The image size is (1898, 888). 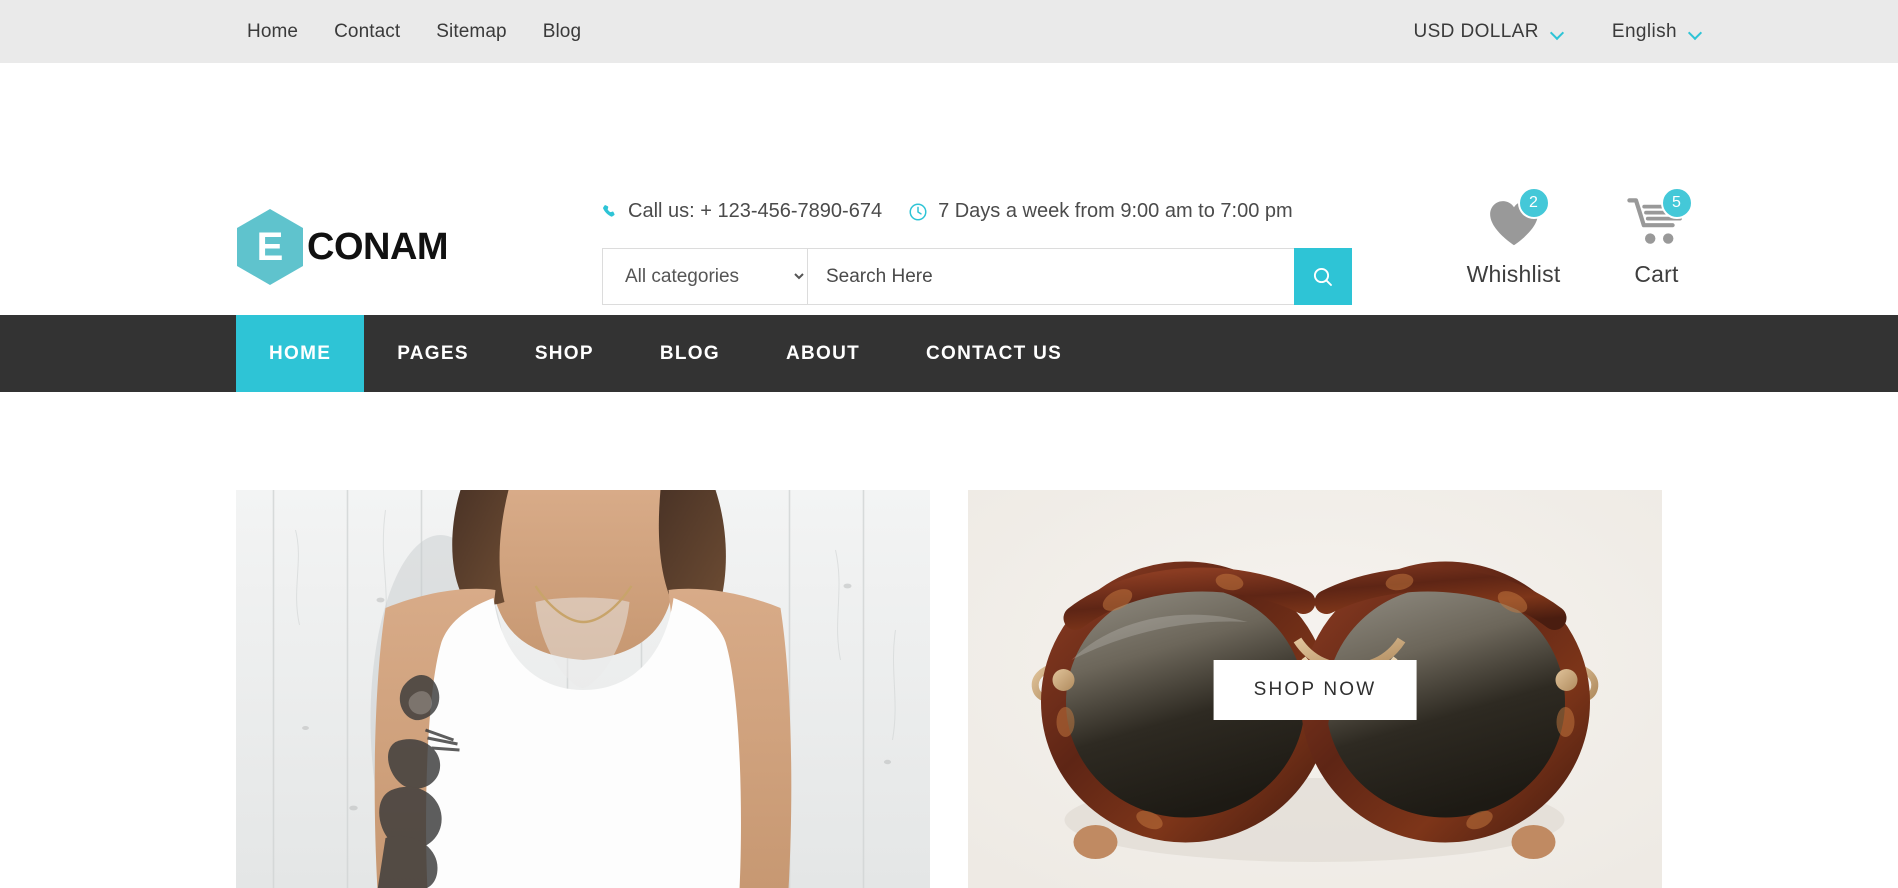 What do you see at coordinates (609, 210) in the screenshot?
I see `phone-icon` at bounding box center [609, 210].